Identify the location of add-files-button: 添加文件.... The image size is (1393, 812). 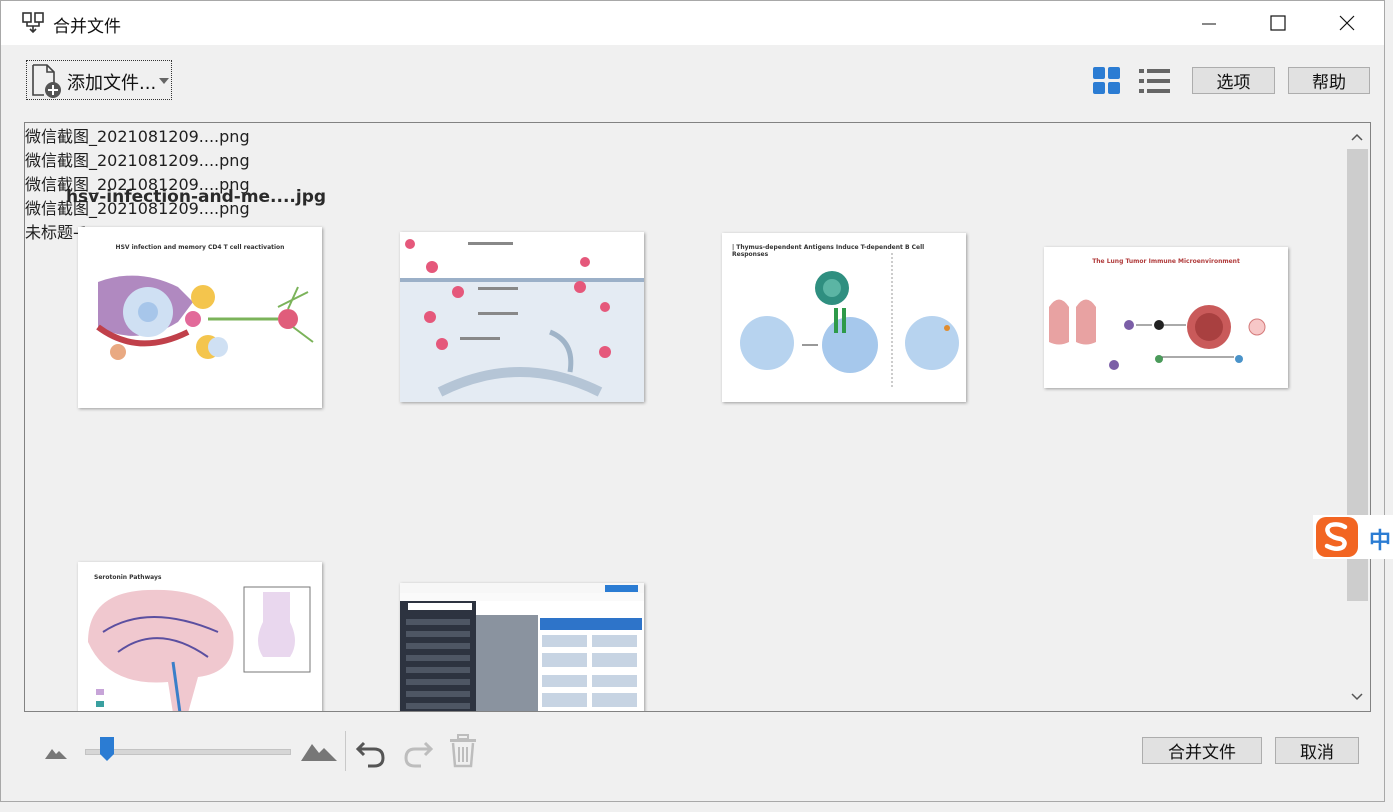
(99, 80).